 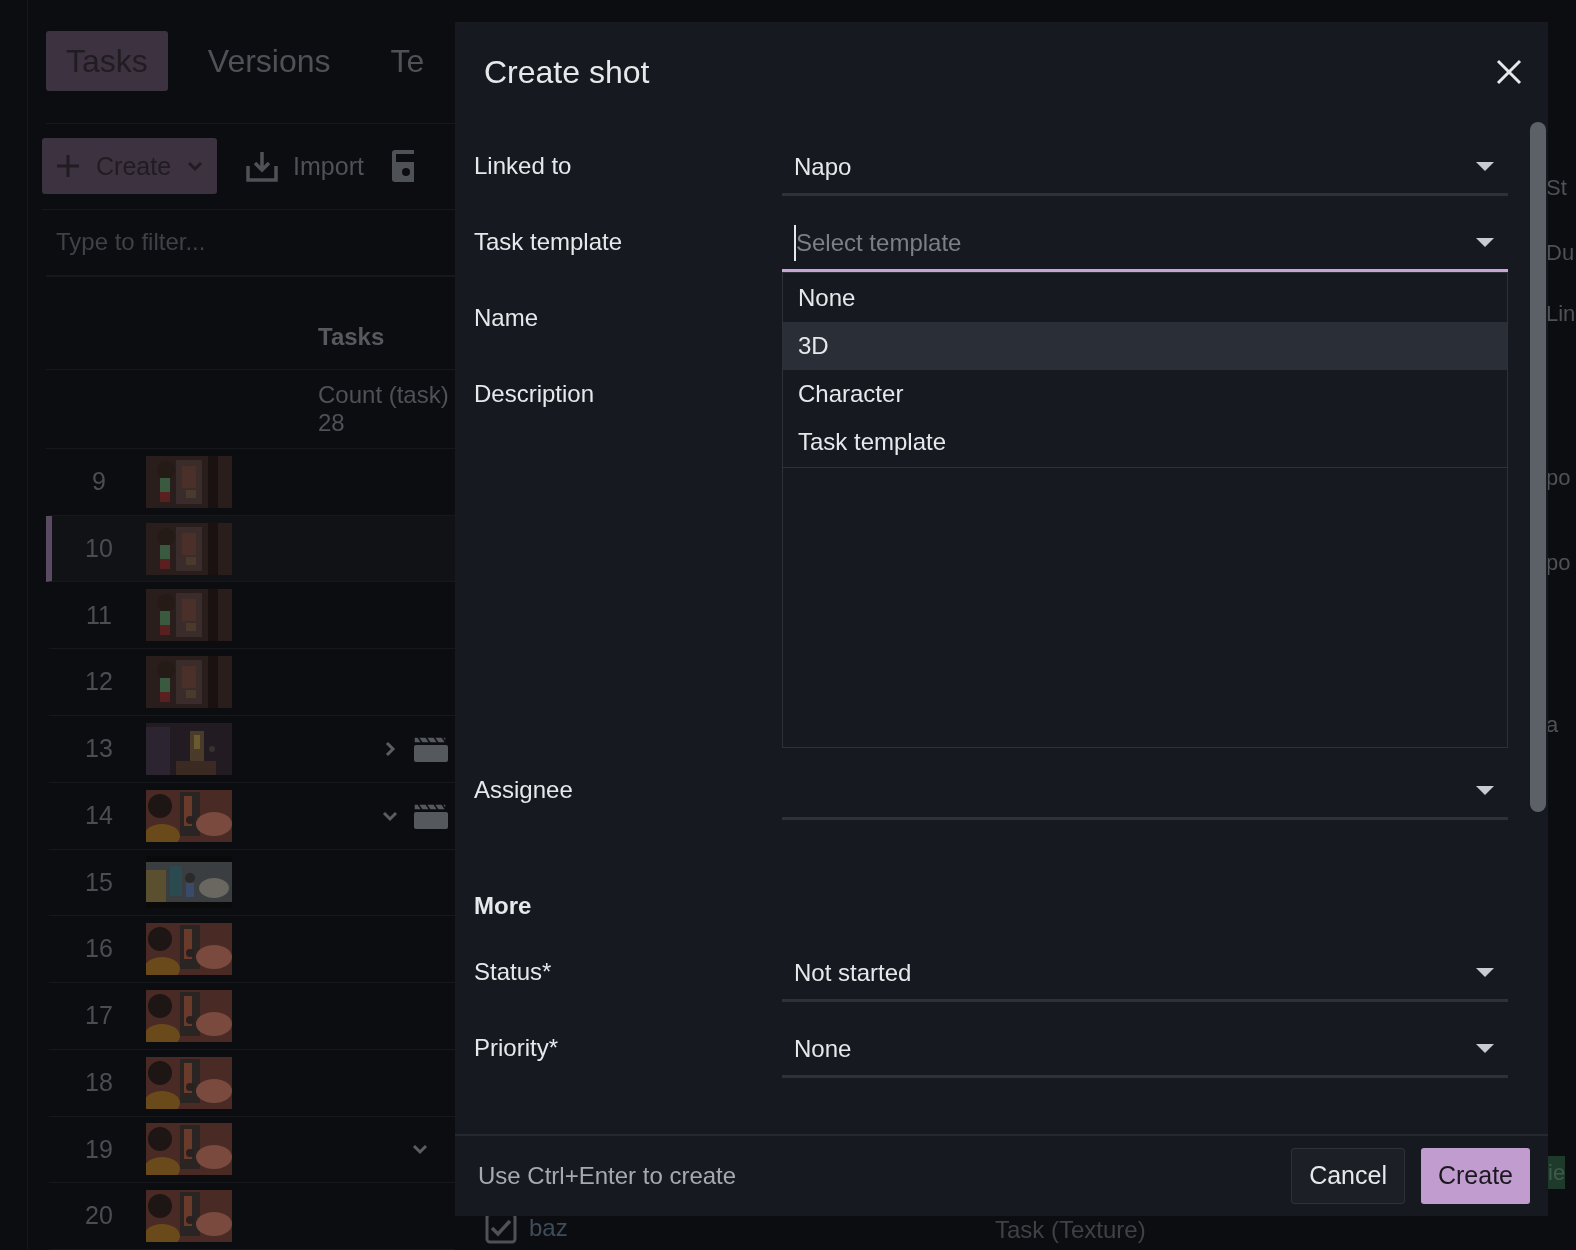 I want to click on field-label: Description, so click(x=535, y=394).